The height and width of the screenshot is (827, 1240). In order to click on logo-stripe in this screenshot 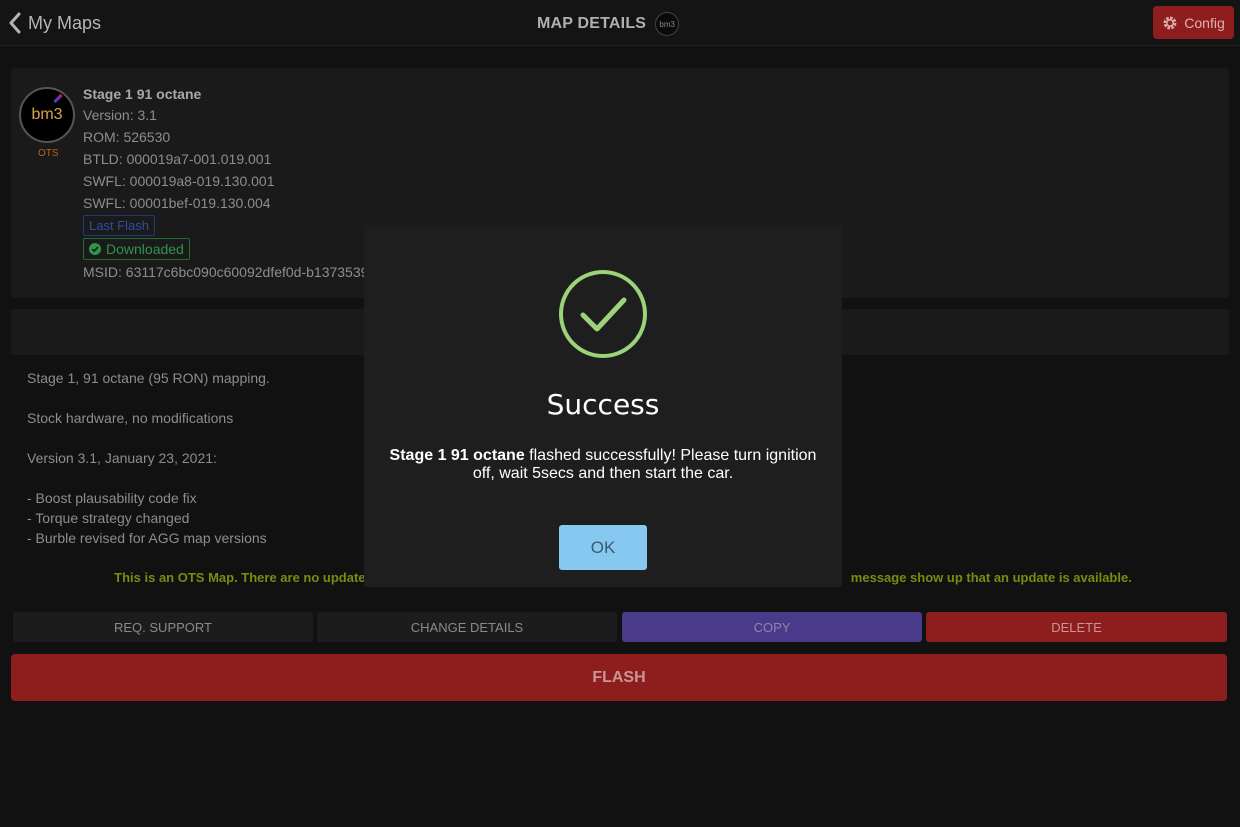, I will do `click(58, 98)`.